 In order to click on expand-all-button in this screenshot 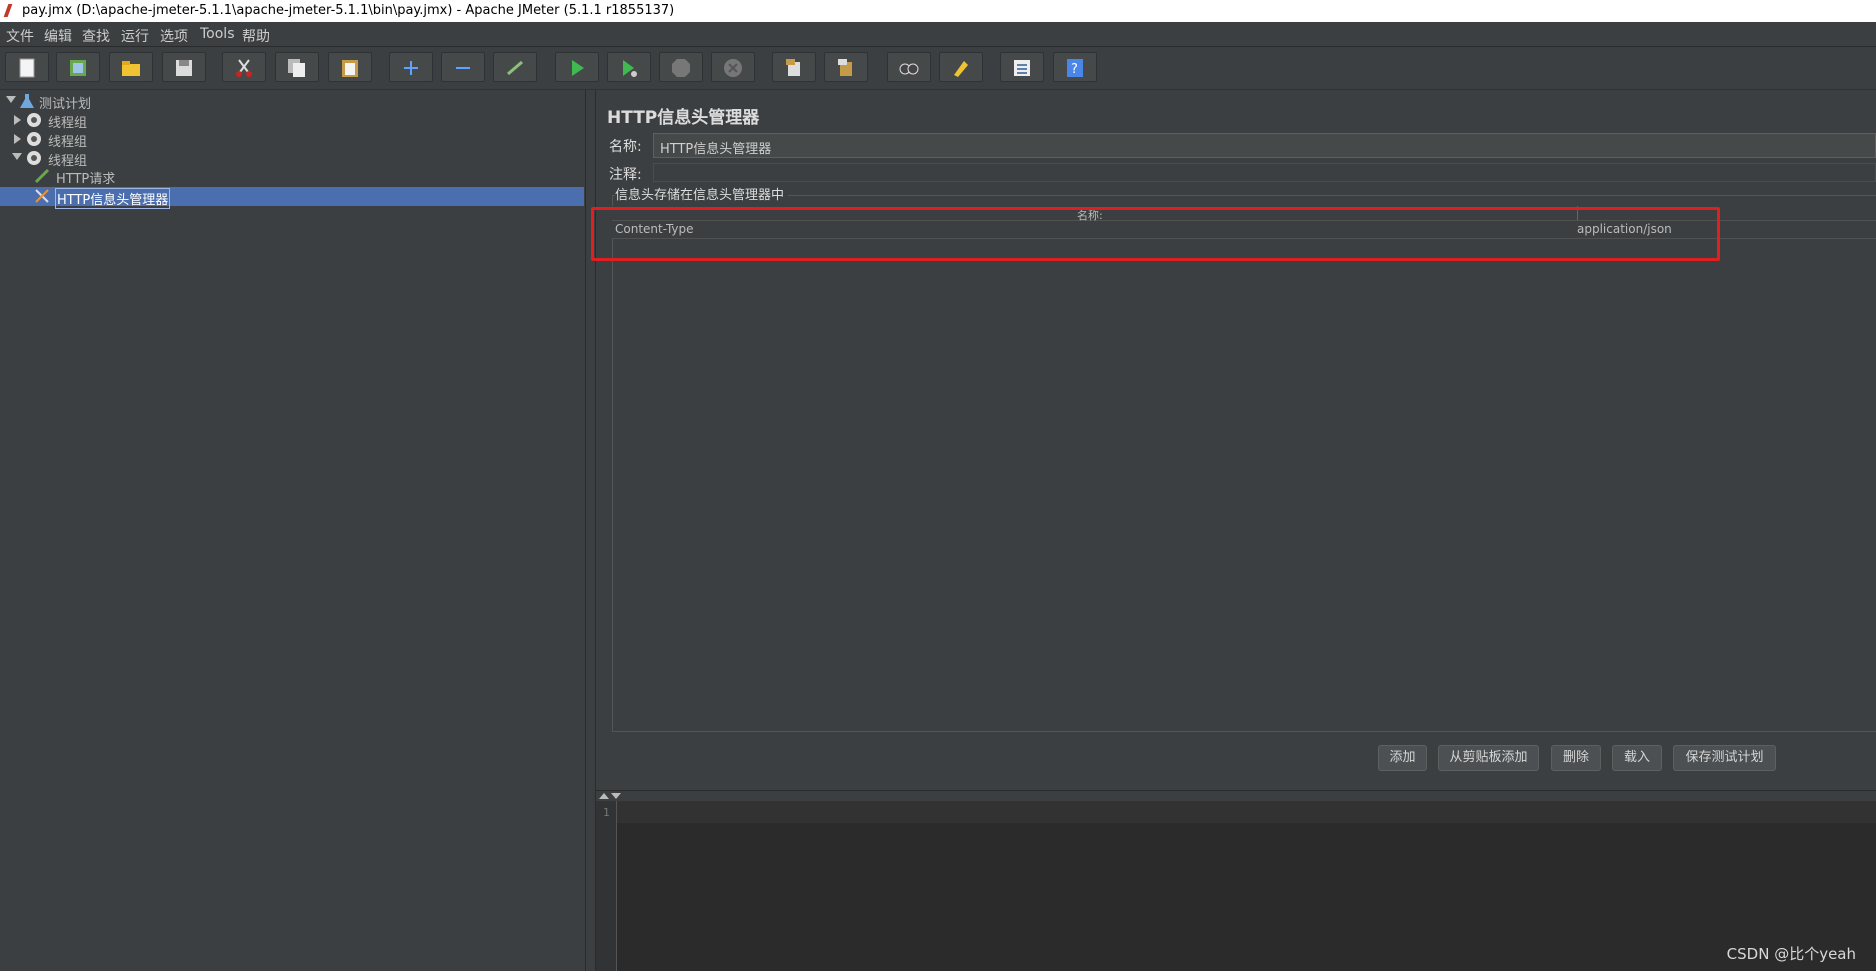, I will do `click(411, 67)`.